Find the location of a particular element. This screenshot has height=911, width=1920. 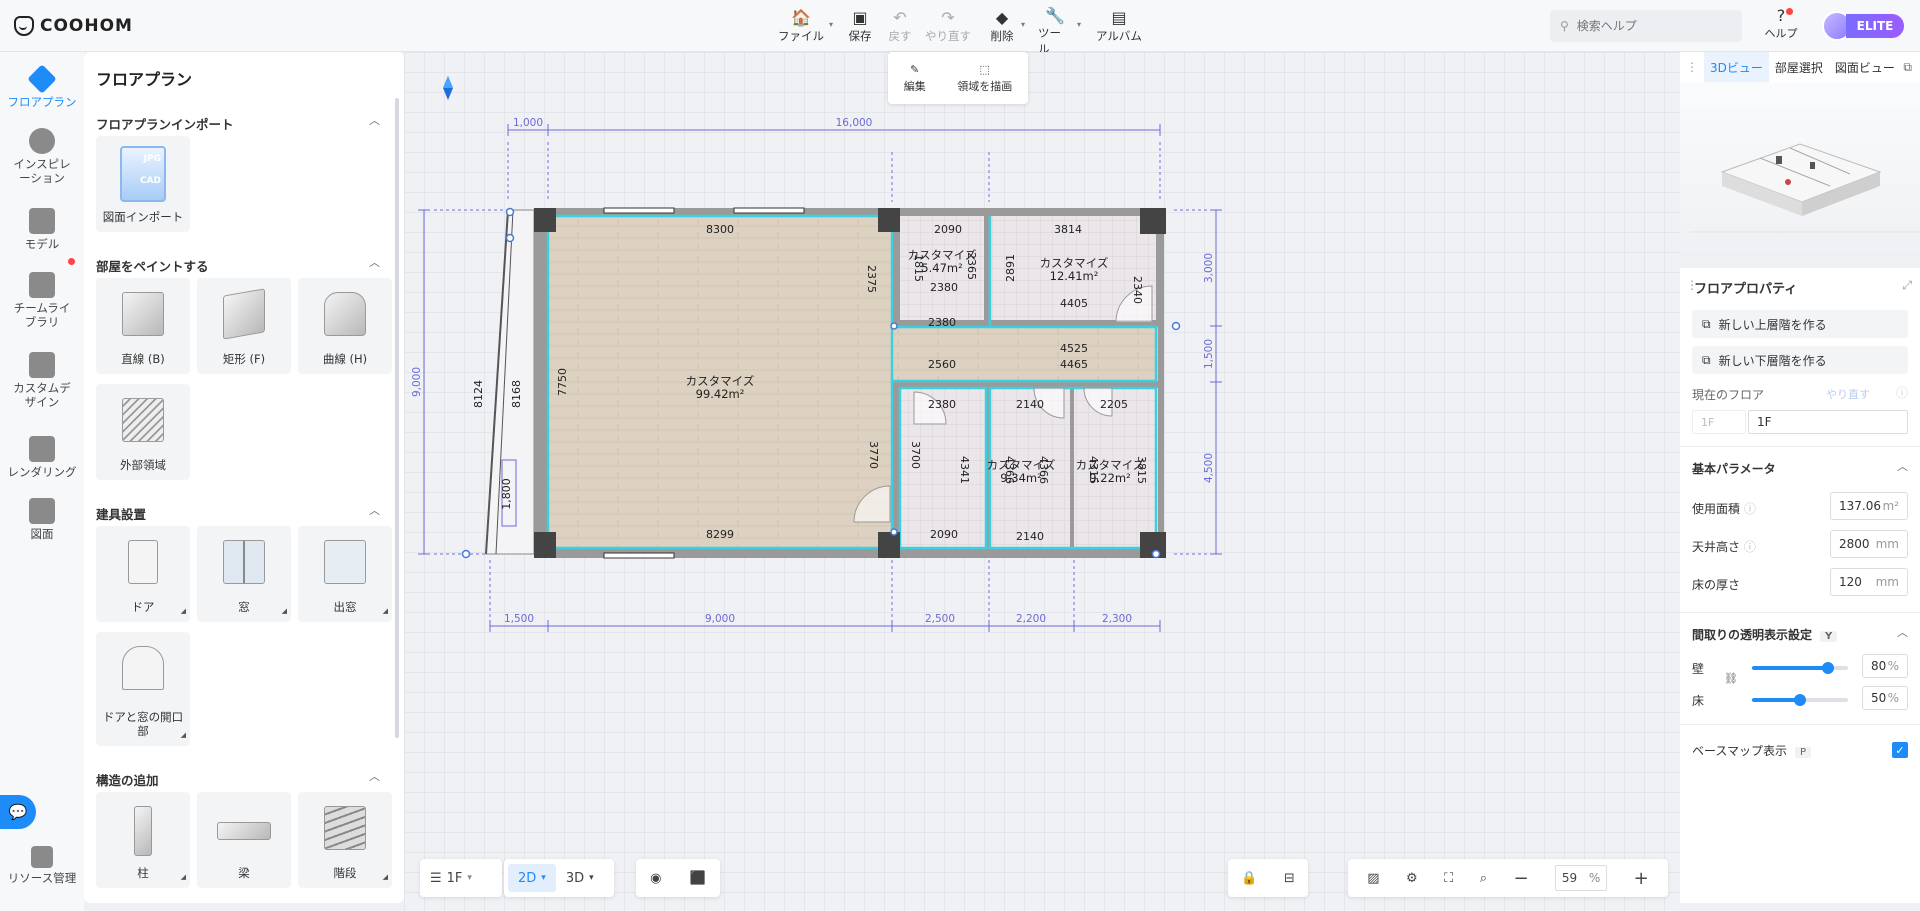

redo-link: やり直す is located at coordinates (1848, 394).